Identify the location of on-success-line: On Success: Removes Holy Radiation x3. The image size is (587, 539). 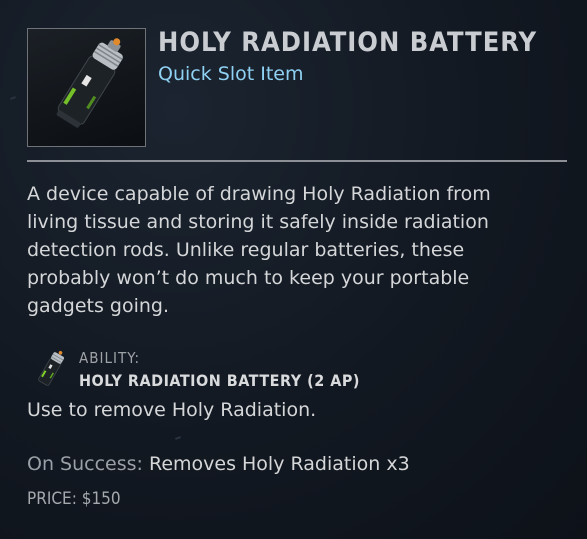
(218, 464).